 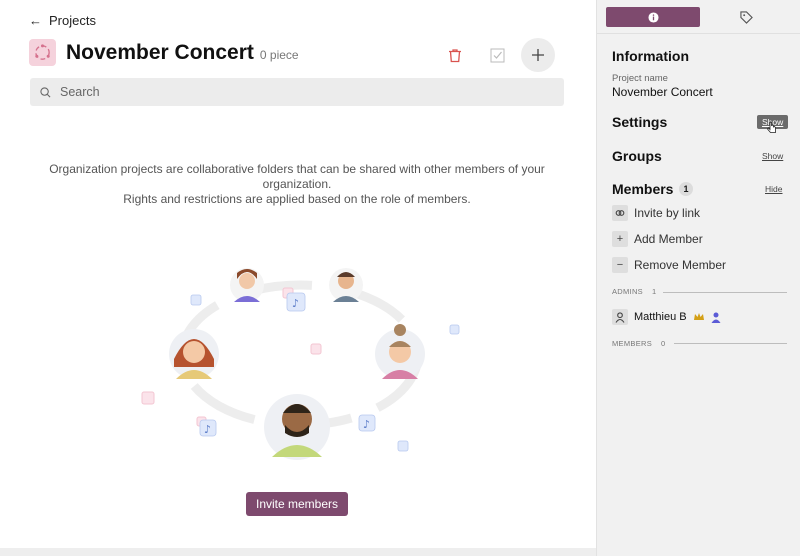 I want to click on panel-tabs, so click(x=698, y=17).